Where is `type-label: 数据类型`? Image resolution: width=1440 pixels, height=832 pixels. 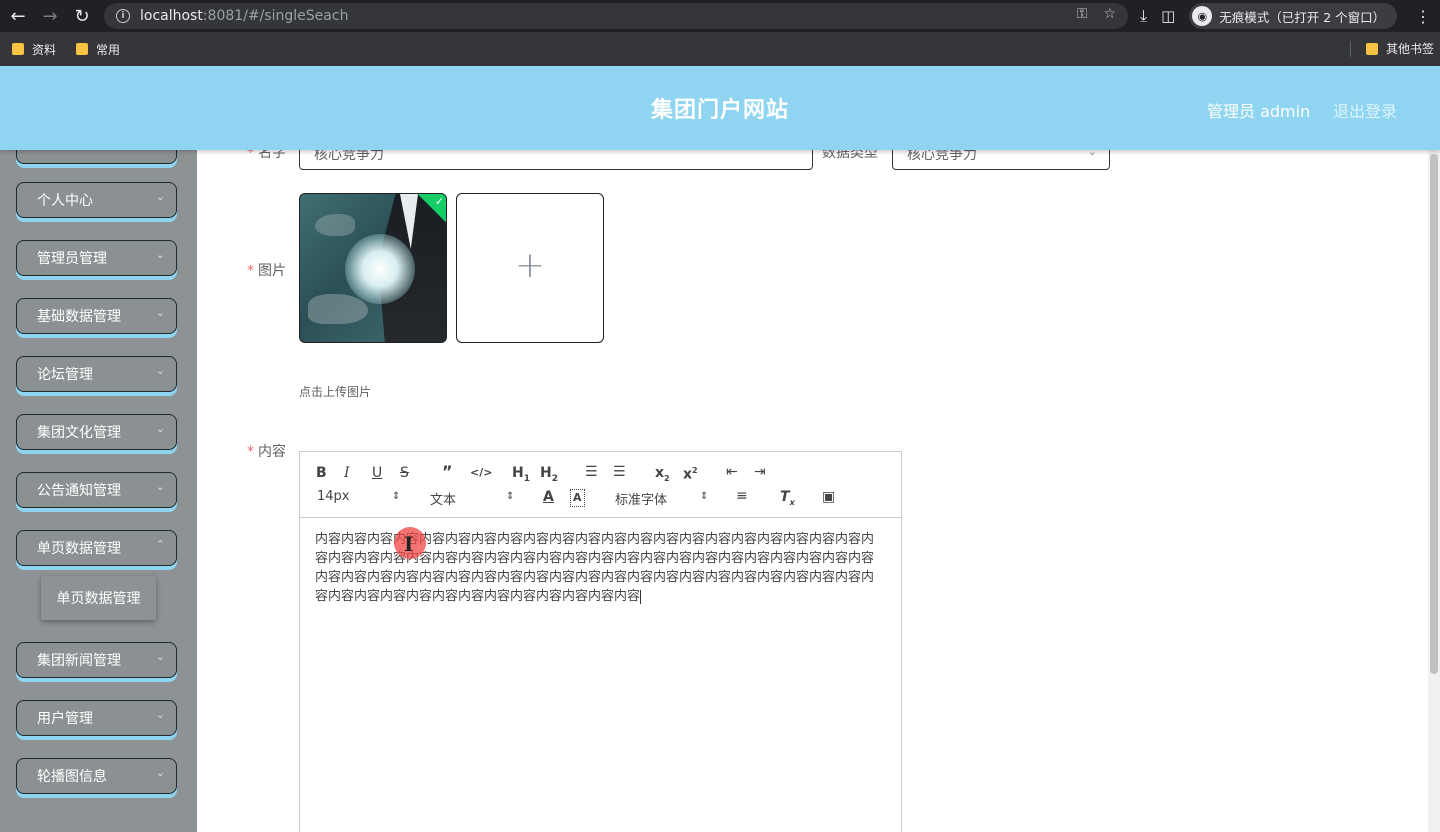
type-label: 数据类型 is located at coordinates (850, 155).